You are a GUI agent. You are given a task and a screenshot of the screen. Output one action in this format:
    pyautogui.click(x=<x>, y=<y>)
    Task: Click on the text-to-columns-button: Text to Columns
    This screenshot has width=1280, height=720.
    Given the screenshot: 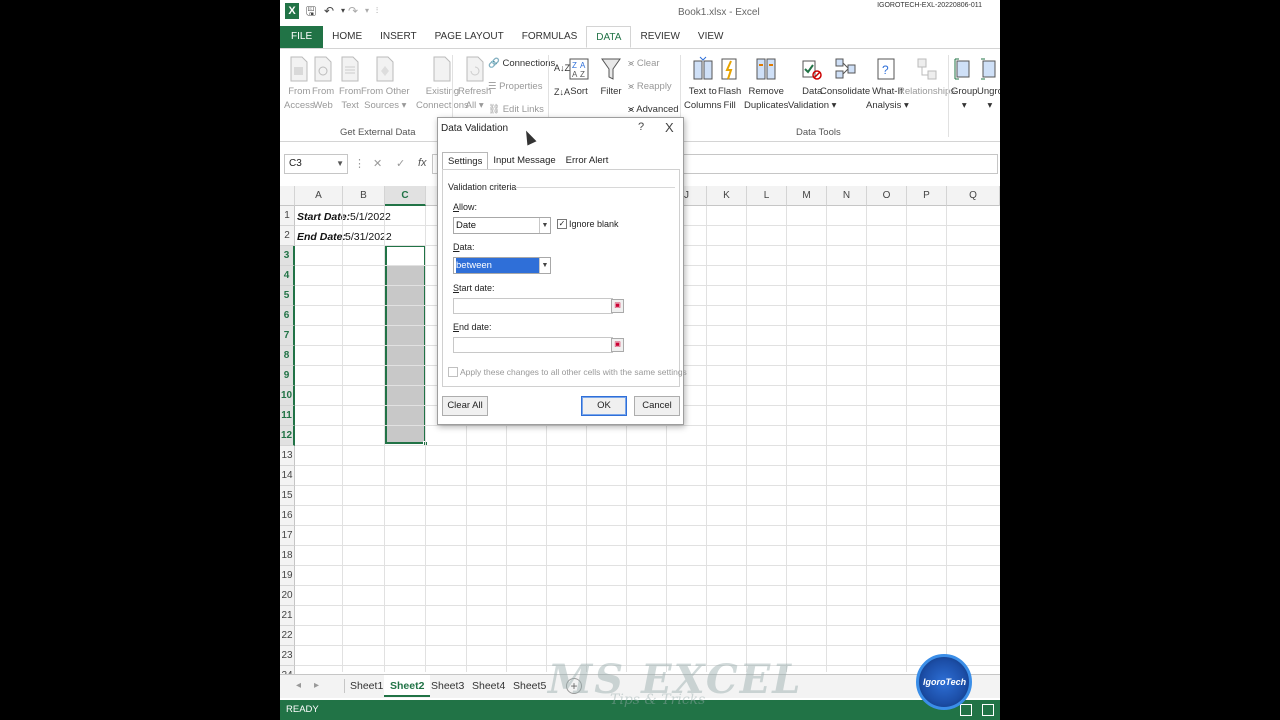 What is the action you would take?
    pyautogui.click(x=703, y=84)
    